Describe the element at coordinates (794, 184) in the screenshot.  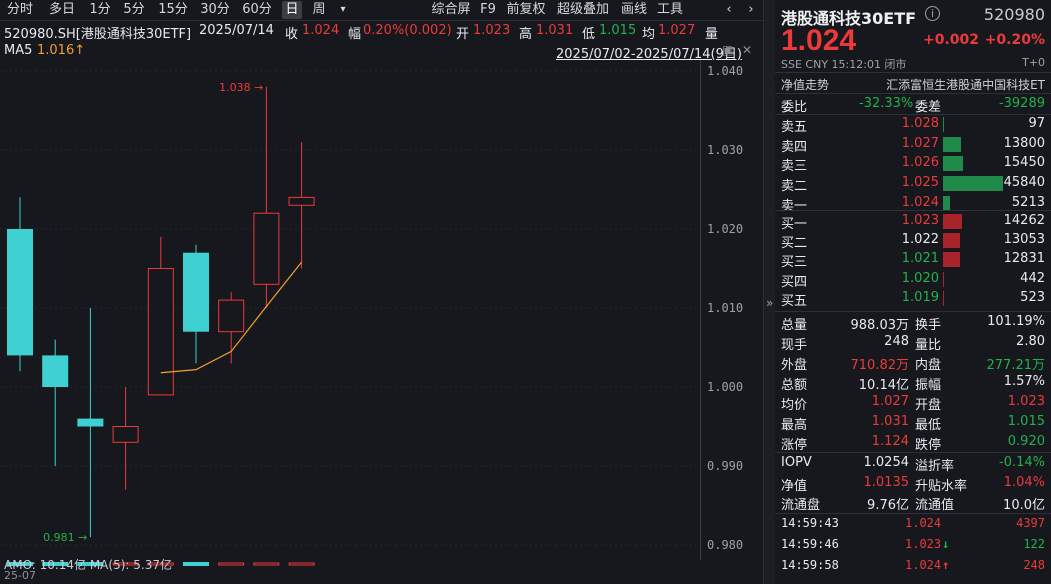
I see `level-label: 卖二` at that location.